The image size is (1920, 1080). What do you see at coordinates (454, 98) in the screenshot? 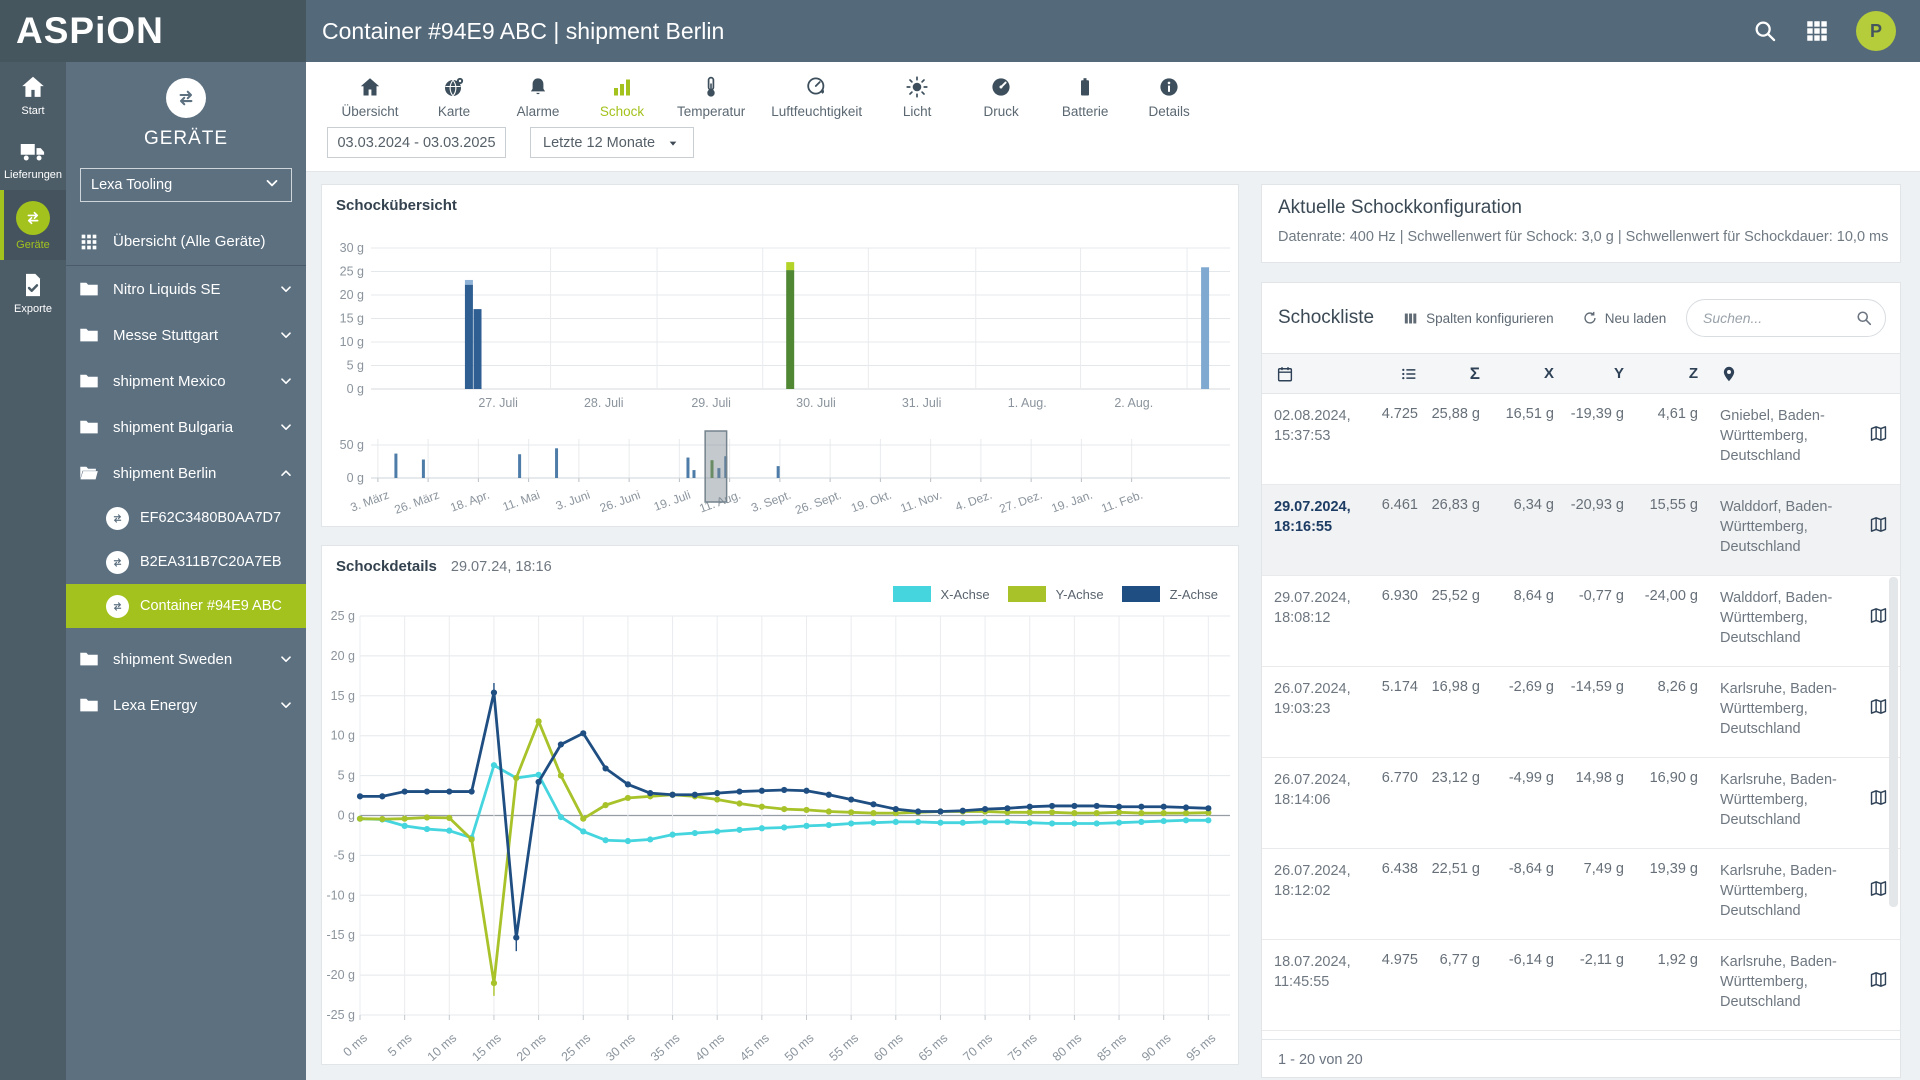
I see `tab-karte: Karte` at bounding box center [454, 98].